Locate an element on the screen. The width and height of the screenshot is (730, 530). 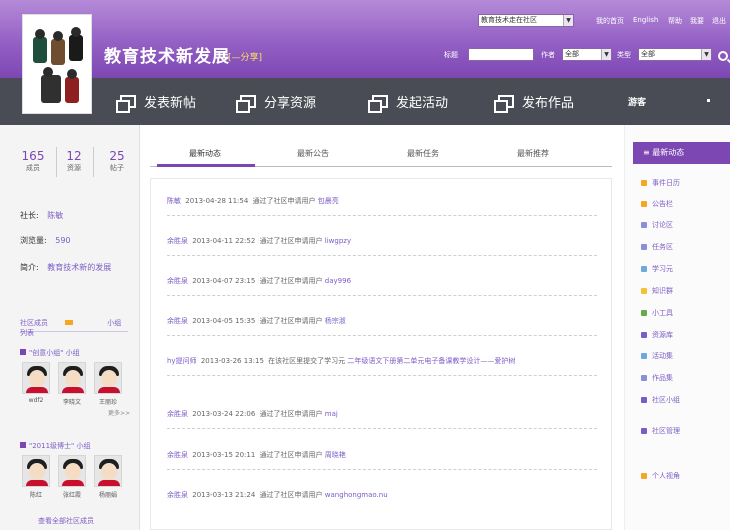
stat-resources: 12 资源 is located at coordinates (74, 161).